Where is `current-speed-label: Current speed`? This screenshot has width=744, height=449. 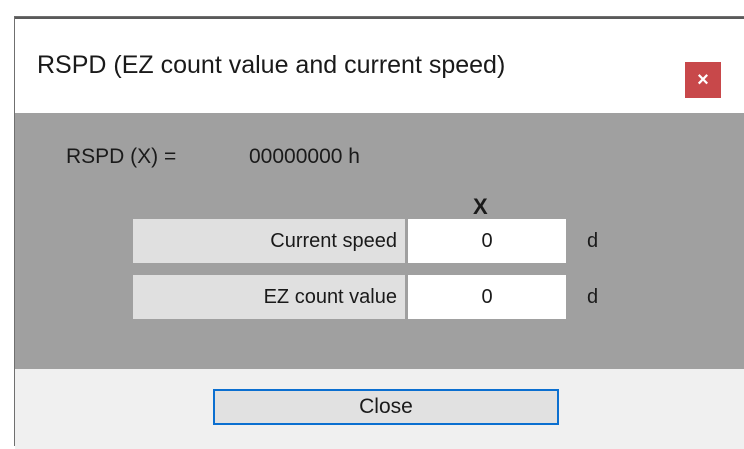
current-speed-label: Current speed is located at coordinates (269, 241).